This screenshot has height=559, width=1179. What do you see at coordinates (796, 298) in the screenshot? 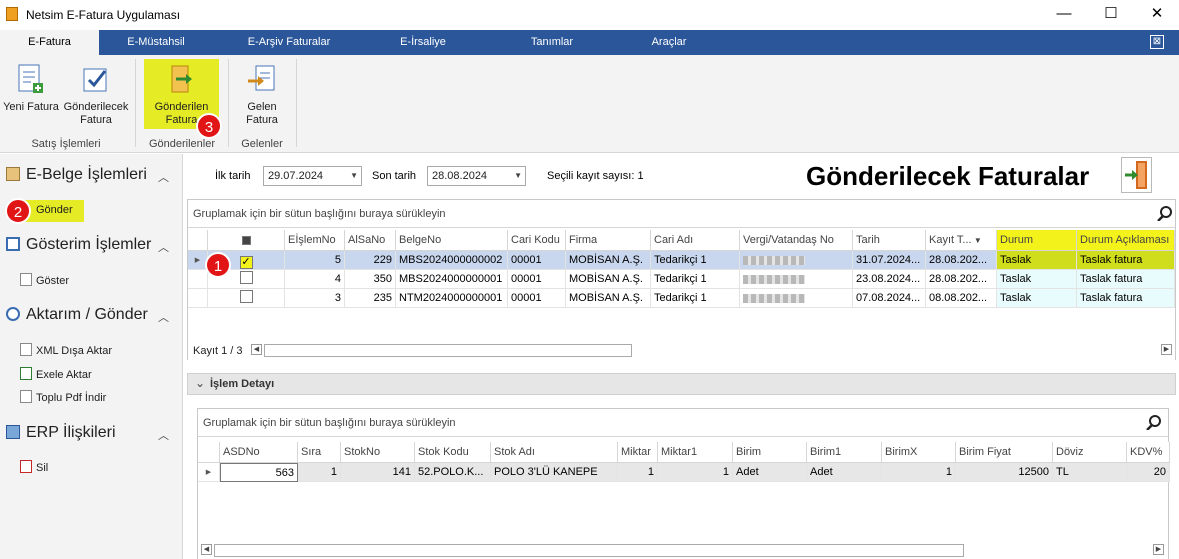
I see `cell-tax-id` at bounding box center [796, 298].